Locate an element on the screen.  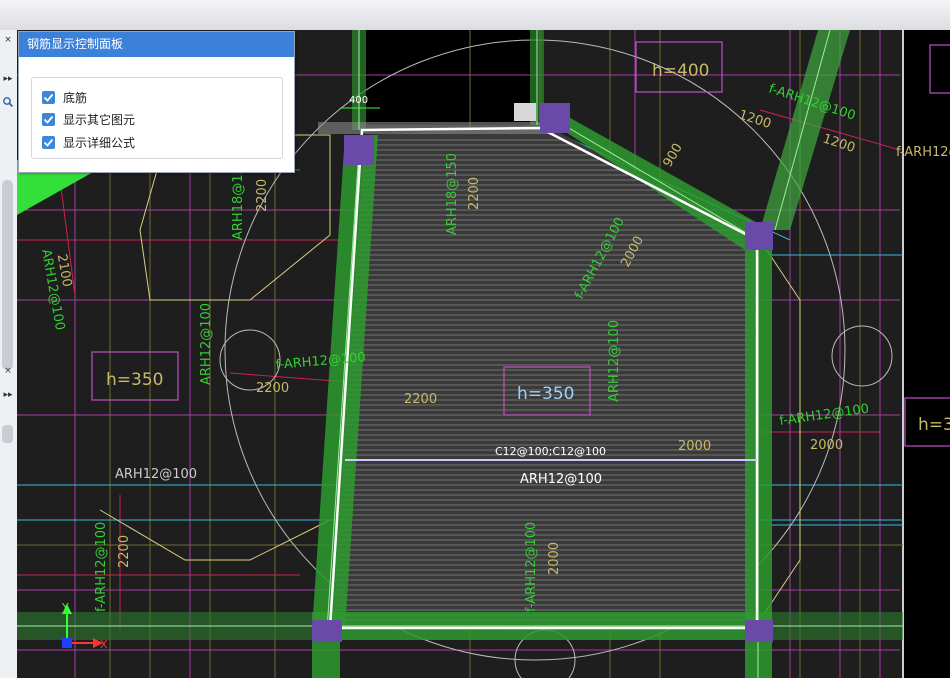
axis-x-label: X is located at coordinates (104, 644).